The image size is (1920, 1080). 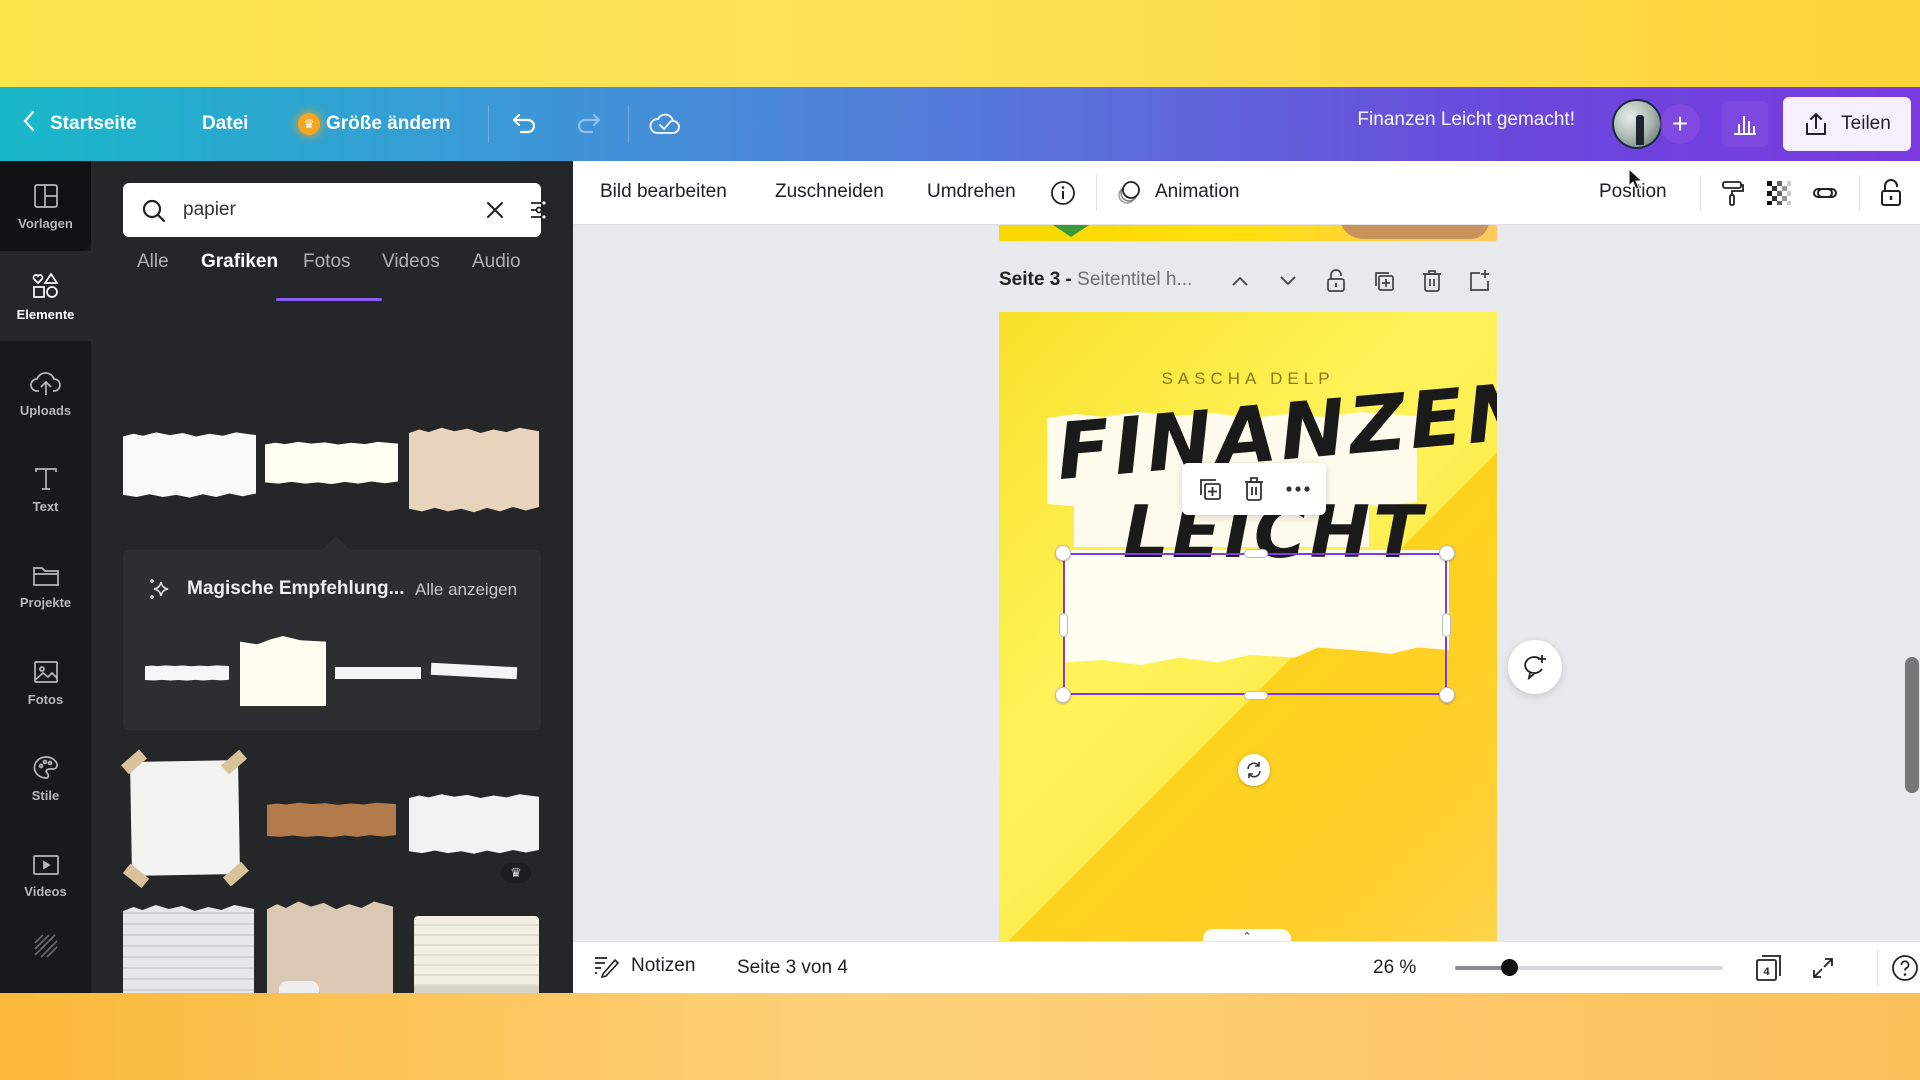 I want to click on animation-icon-wrap, so click(x=1129, y=193).